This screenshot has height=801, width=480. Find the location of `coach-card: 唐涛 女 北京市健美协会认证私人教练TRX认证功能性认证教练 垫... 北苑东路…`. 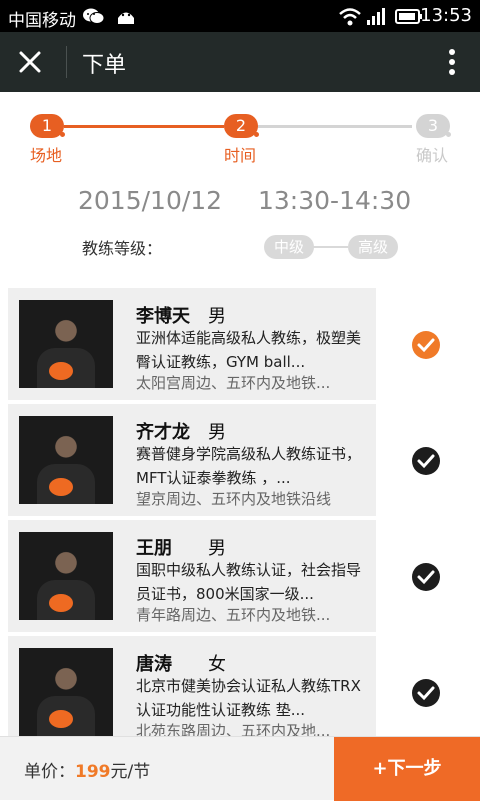

coach-card: 唐涛 女 北京市健美协会认证私人教练TRX认证功能性认证教练 垫... 北苑东路… is located at coordinates (240, 686).